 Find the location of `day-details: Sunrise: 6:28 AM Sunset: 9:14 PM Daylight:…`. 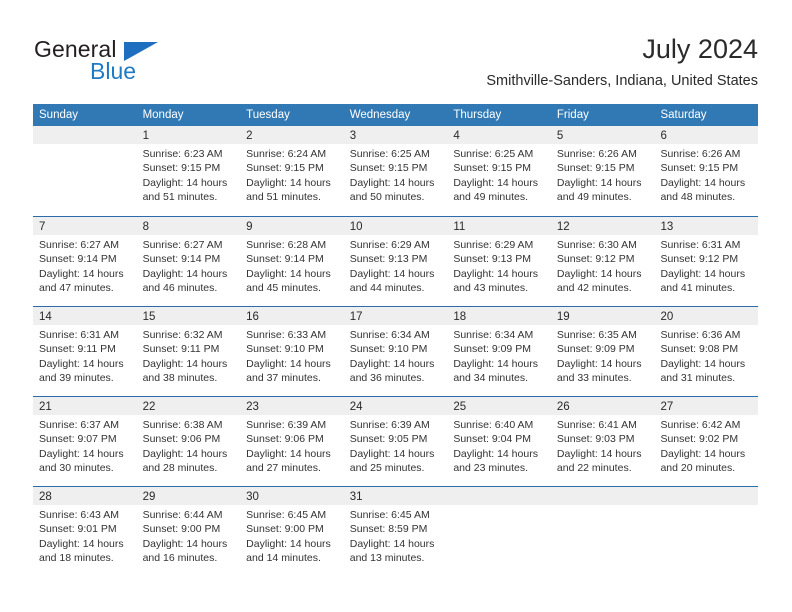

day-details: Sunrise: 6:28 AM Sunset: 9:14 PM Daylight:… is located at coordinates (292, 265).